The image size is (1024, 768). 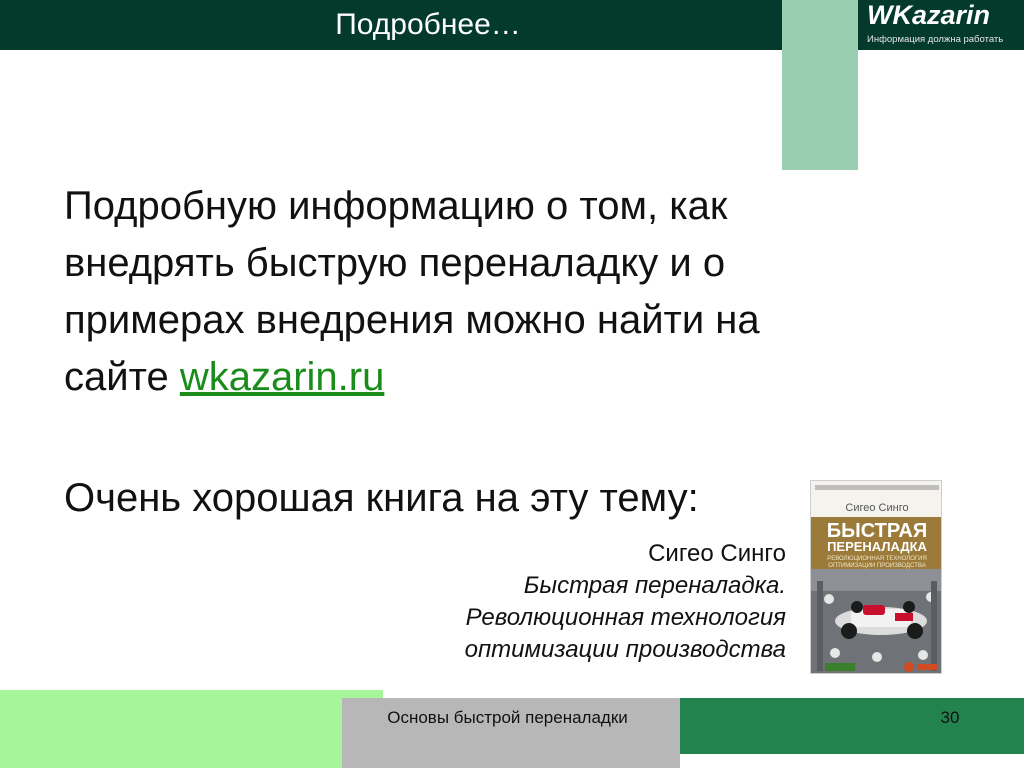 What do you see at coordinates (935, 39) in the screenshot?
I see `logo-tagline: Информация должна работать` at bounding box center [935, 39].